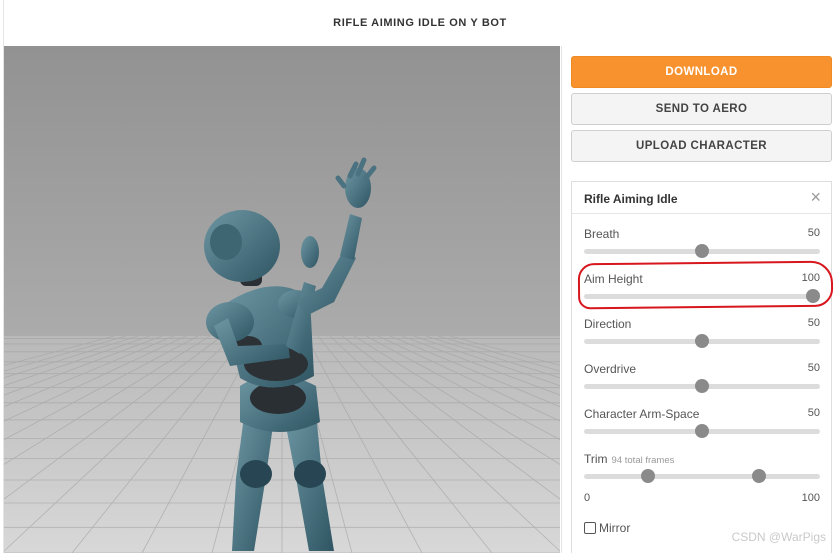  Describe the element at coordinates (701, 198) in the screenshot. I see `card-header: Rifle Aiming Idle ×` at that location.